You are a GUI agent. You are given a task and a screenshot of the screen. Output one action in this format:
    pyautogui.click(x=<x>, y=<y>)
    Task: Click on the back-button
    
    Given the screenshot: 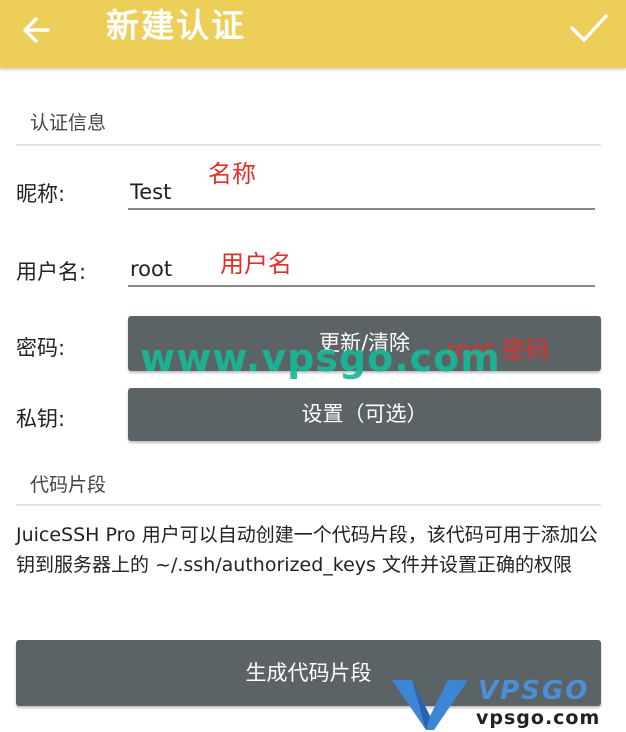 What is the action you would take?
    pyautogui.click(x=38, y=30)
    